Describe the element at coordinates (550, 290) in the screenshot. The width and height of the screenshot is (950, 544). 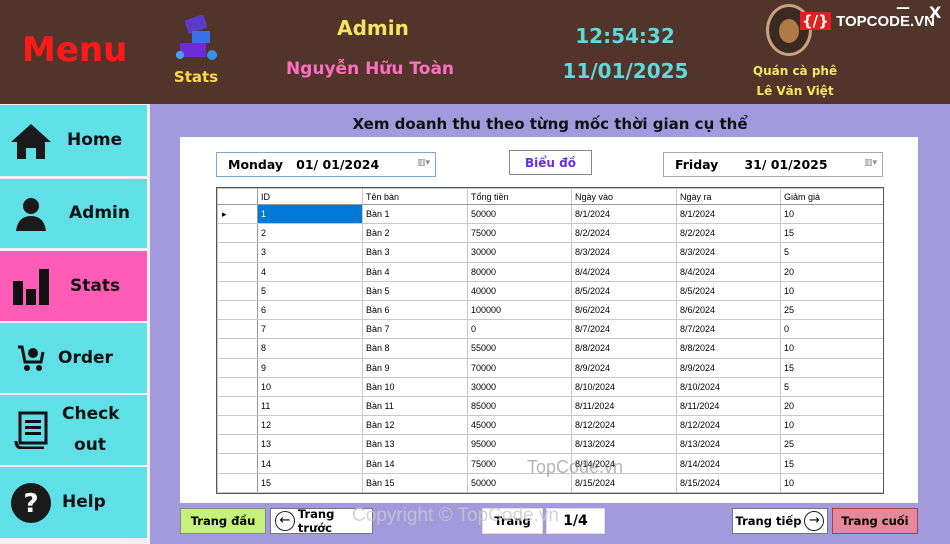
I see `table-row: 5 Bàn 5 40000 8/5/2024 8/5/2024 10` at that location.